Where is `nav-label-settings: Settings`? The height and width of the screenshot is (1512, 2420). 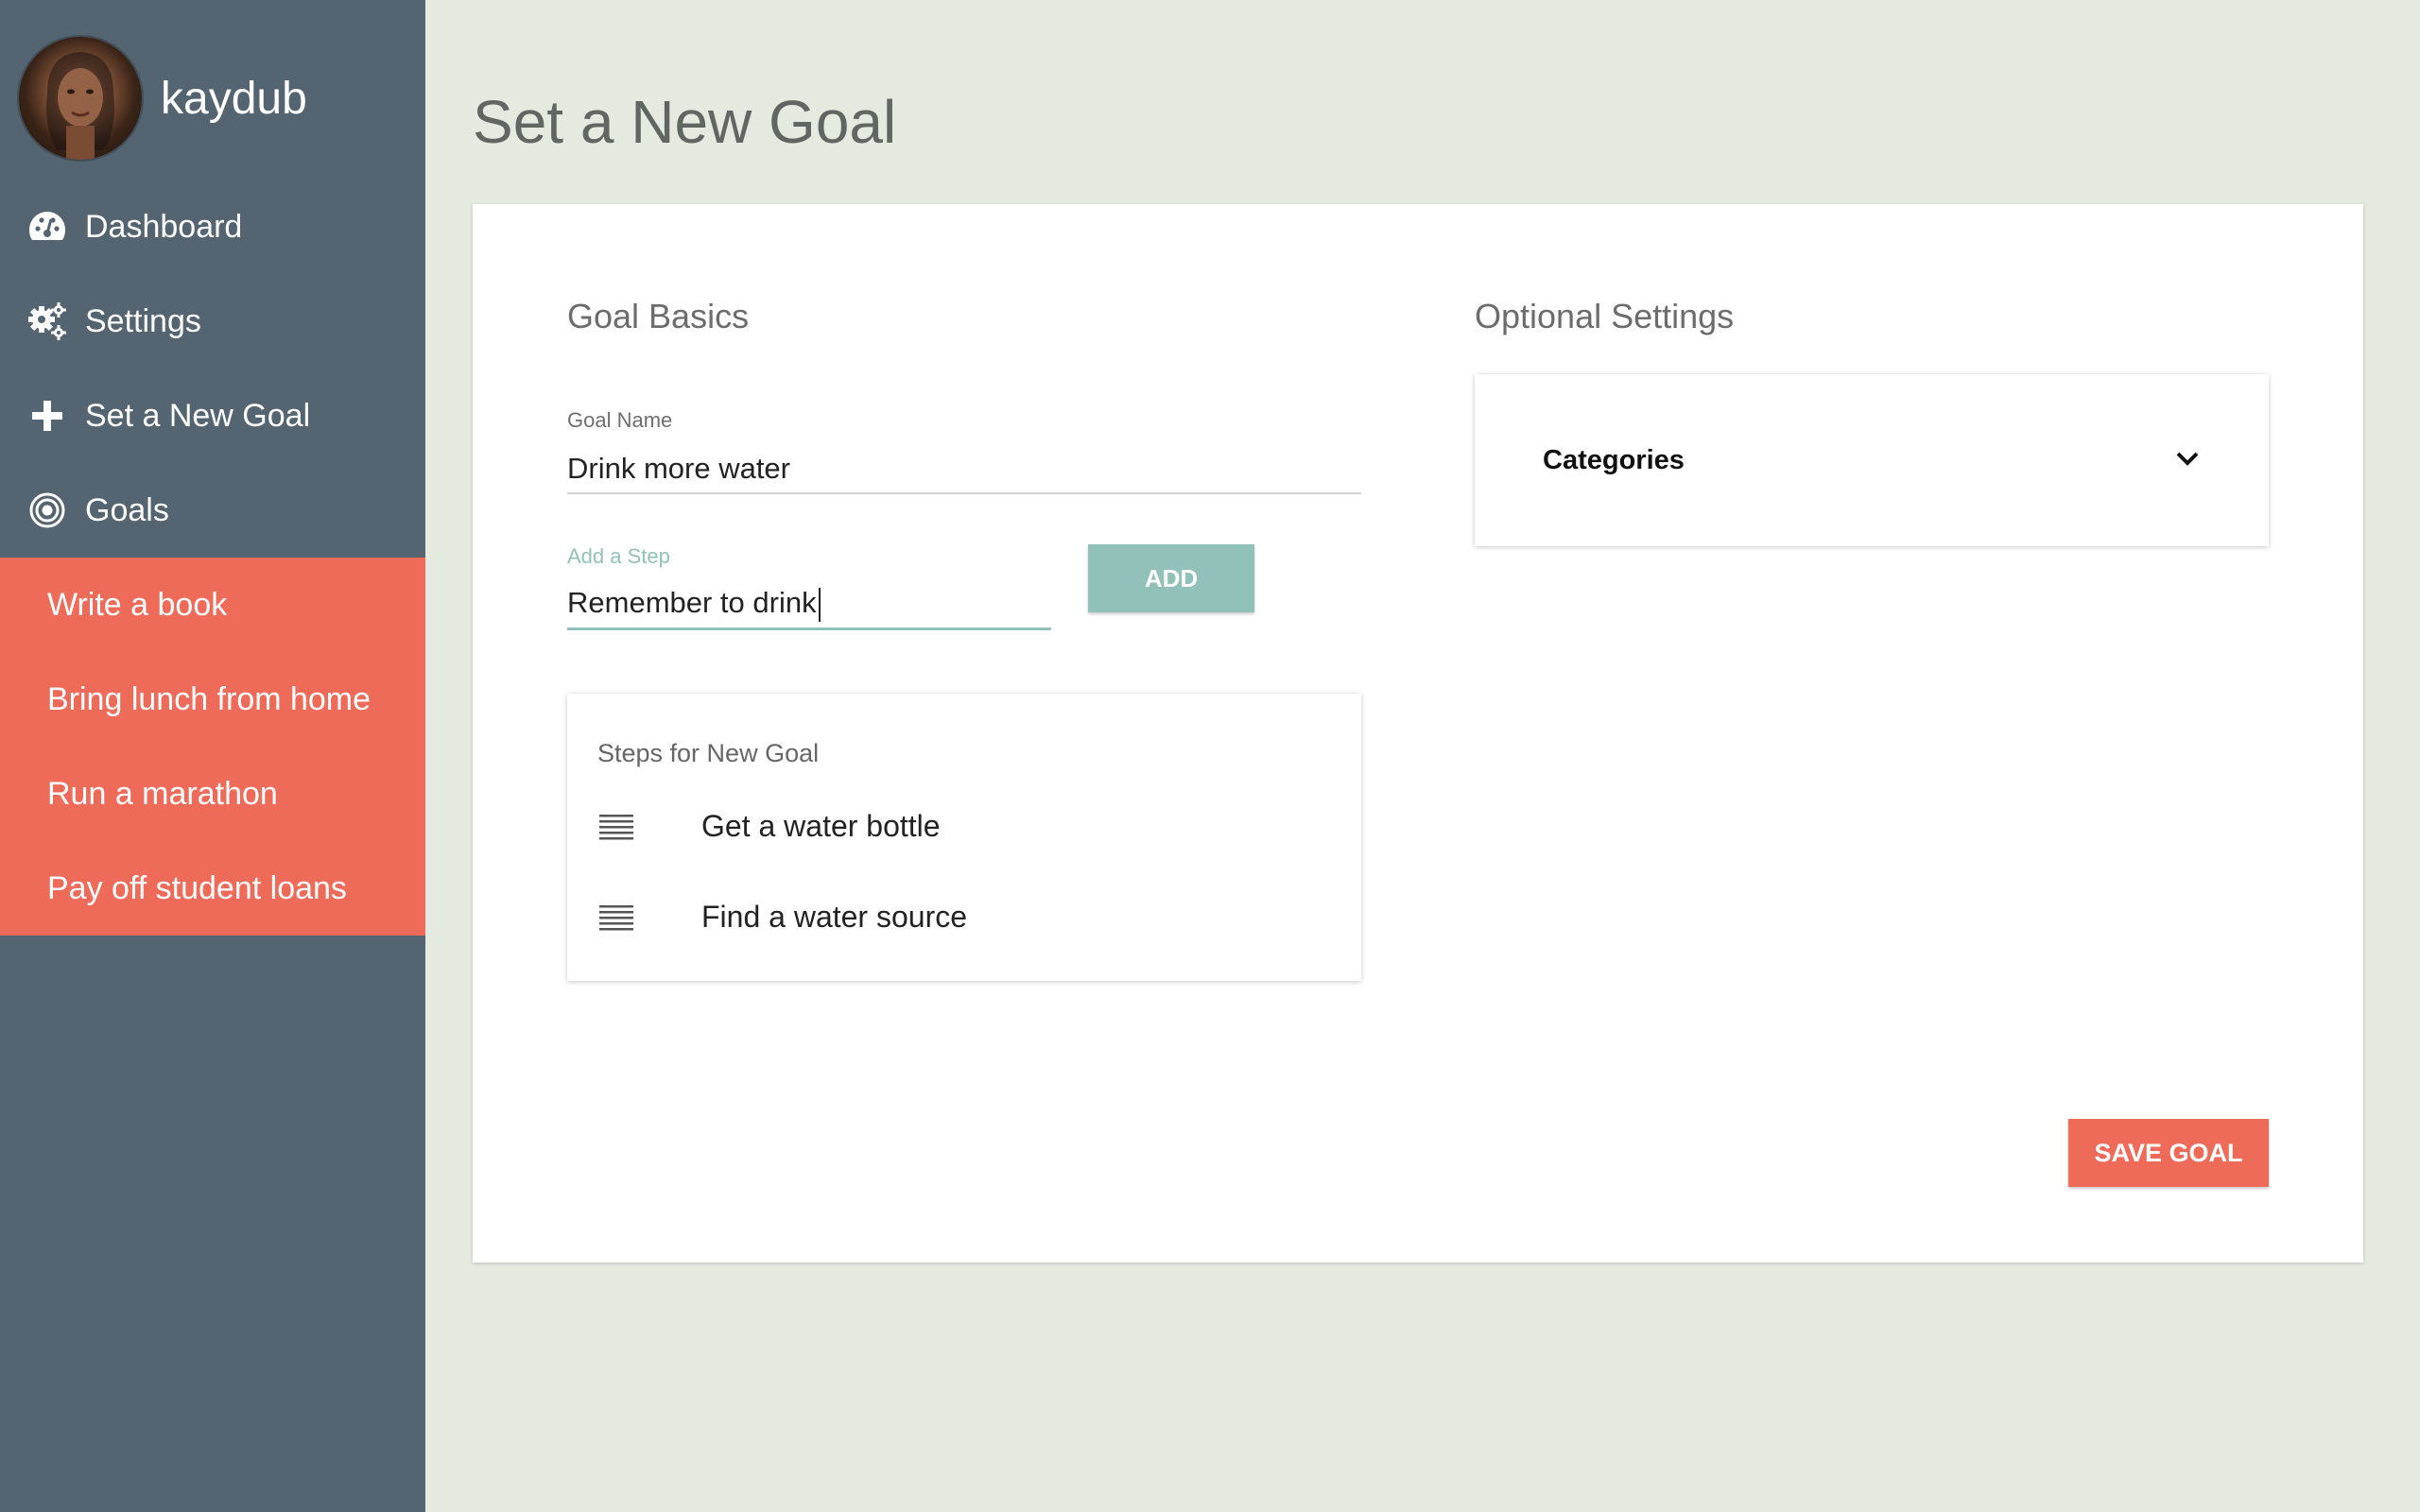 nav-label-settings: Settings is located at coordinates (143, 320).